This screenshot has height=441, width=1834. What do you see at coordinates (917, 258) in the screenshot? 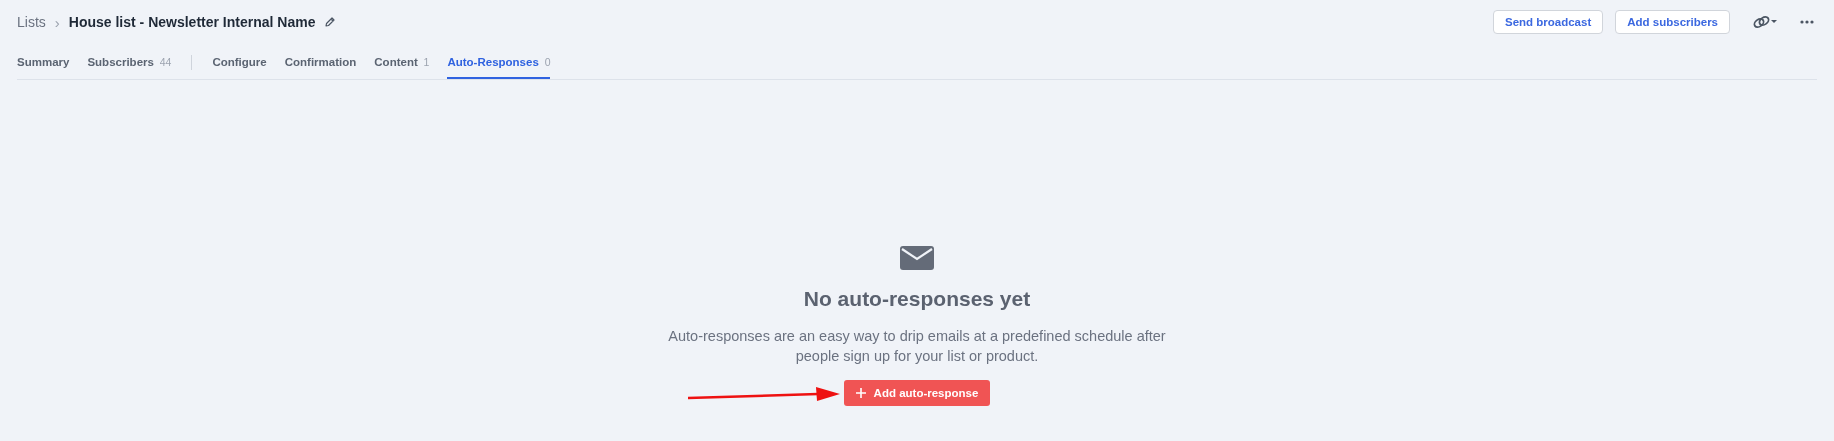
I see `envelope-icon` at bounding box center [917, 258].